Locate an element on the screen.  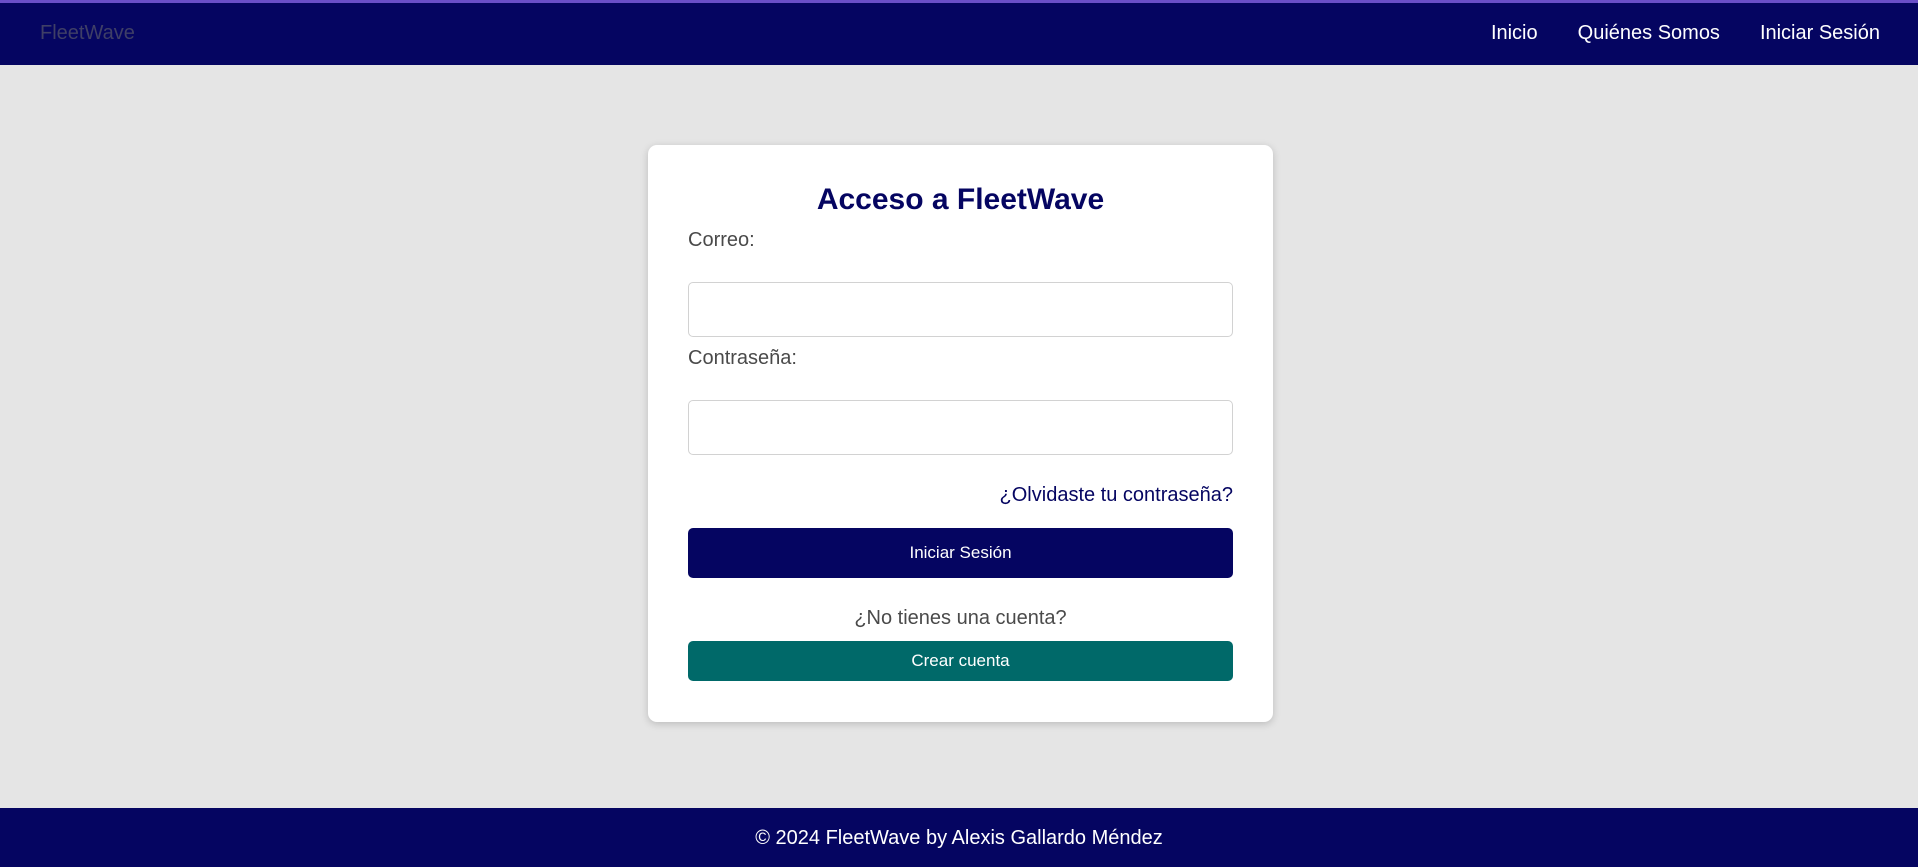
forgot-password-link: ¿Olvidaste tu contraseña? is located at coordinates (1116, 495).